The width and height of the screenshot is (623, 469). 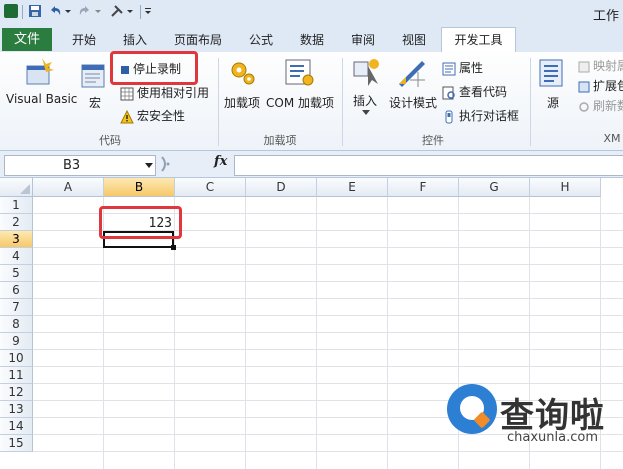 What do you see at coordinates (148, 11) in the screenshot?
I see `customize-quick-access-icon` at bounding box center [148, 11].